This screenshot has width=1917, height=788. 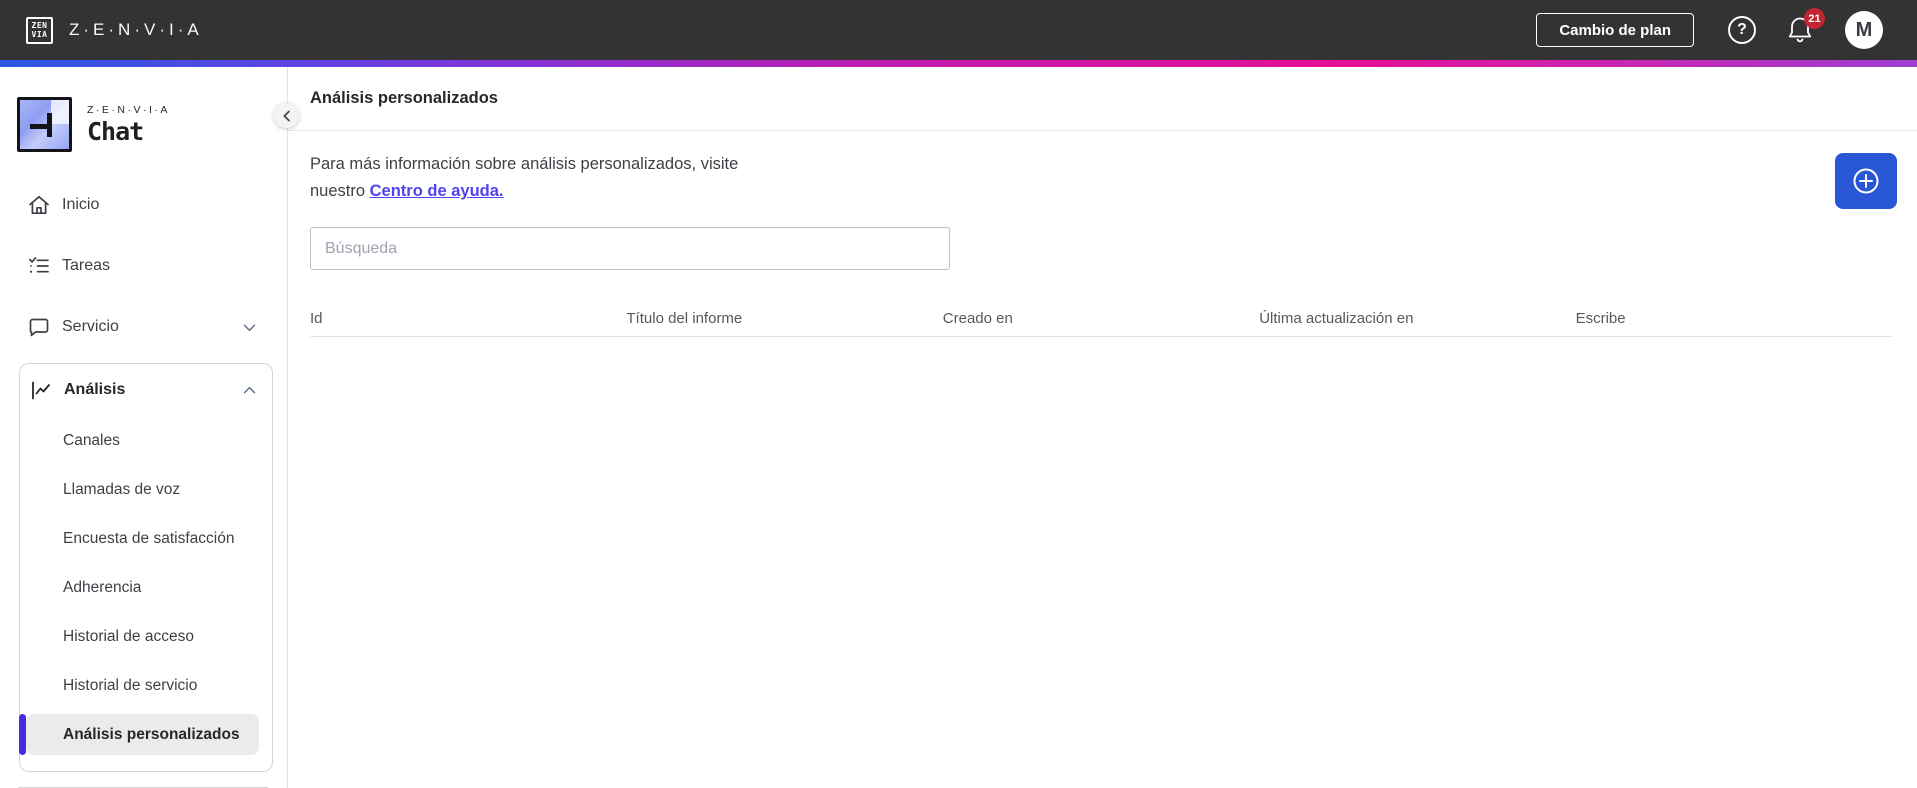 I want to click on avatar-initial: M, so click(x=1864, y=29).